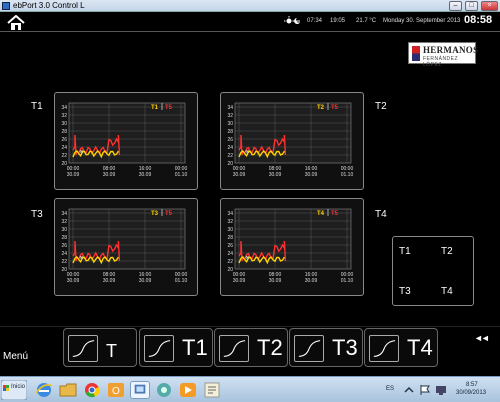  Describe the element at coordinates (401, 347) in the screenshot. I see `tab-t4: T4` at that location.